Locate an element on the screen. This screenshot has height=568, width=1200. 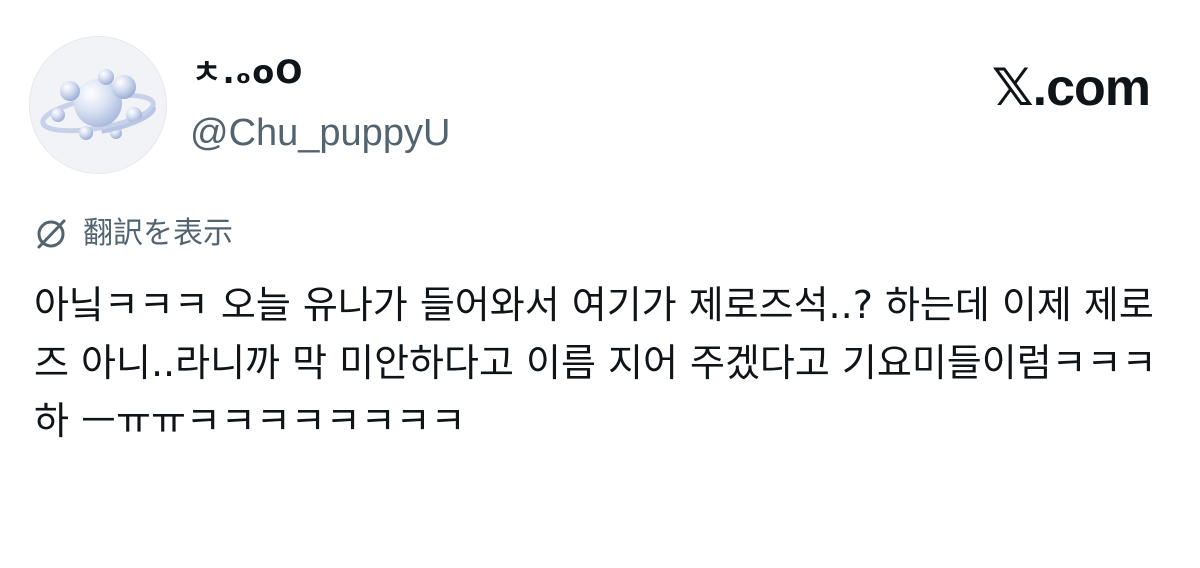
translate-icon is located at coordinates (51, 234).